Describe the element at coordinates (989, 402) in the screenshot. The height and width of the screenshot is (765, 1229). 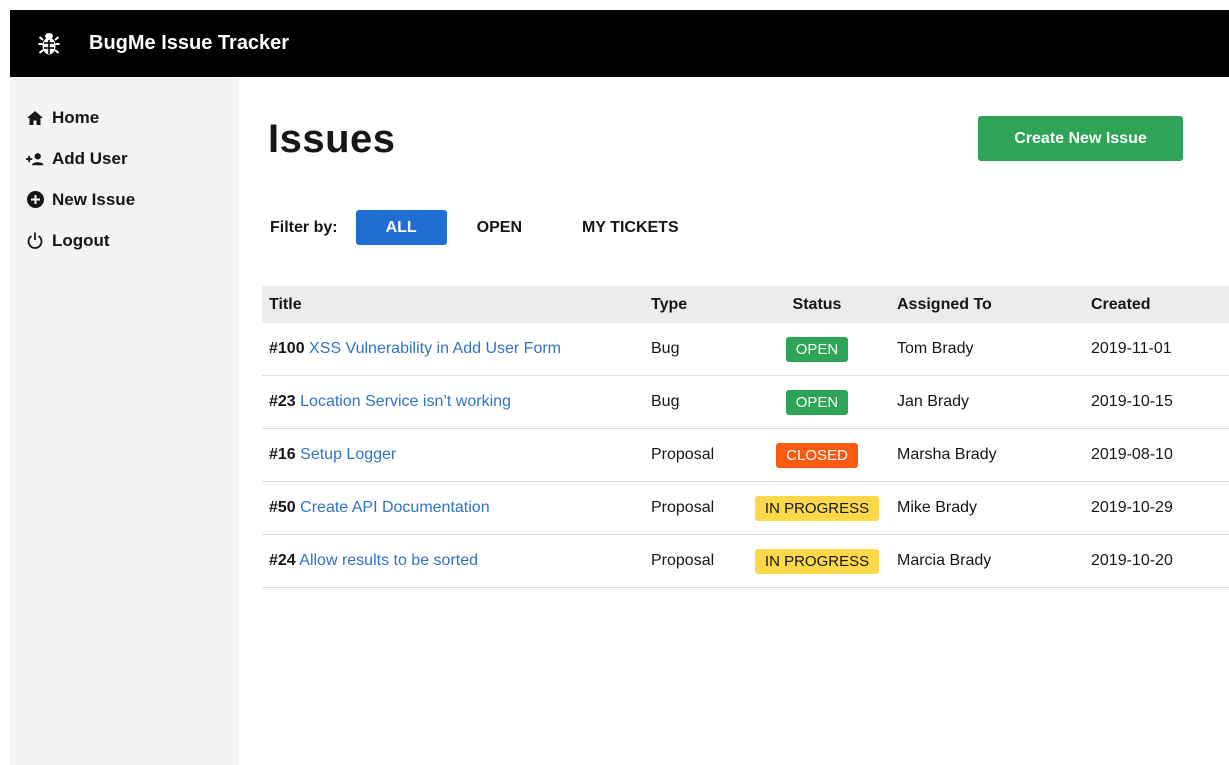
I see `issue-assignee: Jan Brady` at that location.